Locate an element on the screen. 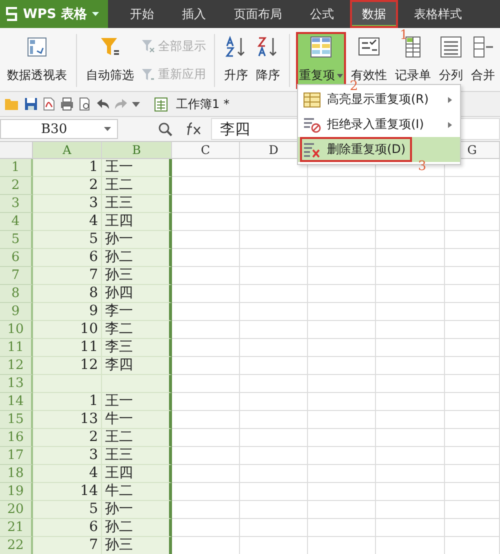 The height and width of the screenshot is (554, 500). annotation-number: 2 is located at coordinates (354, 86).